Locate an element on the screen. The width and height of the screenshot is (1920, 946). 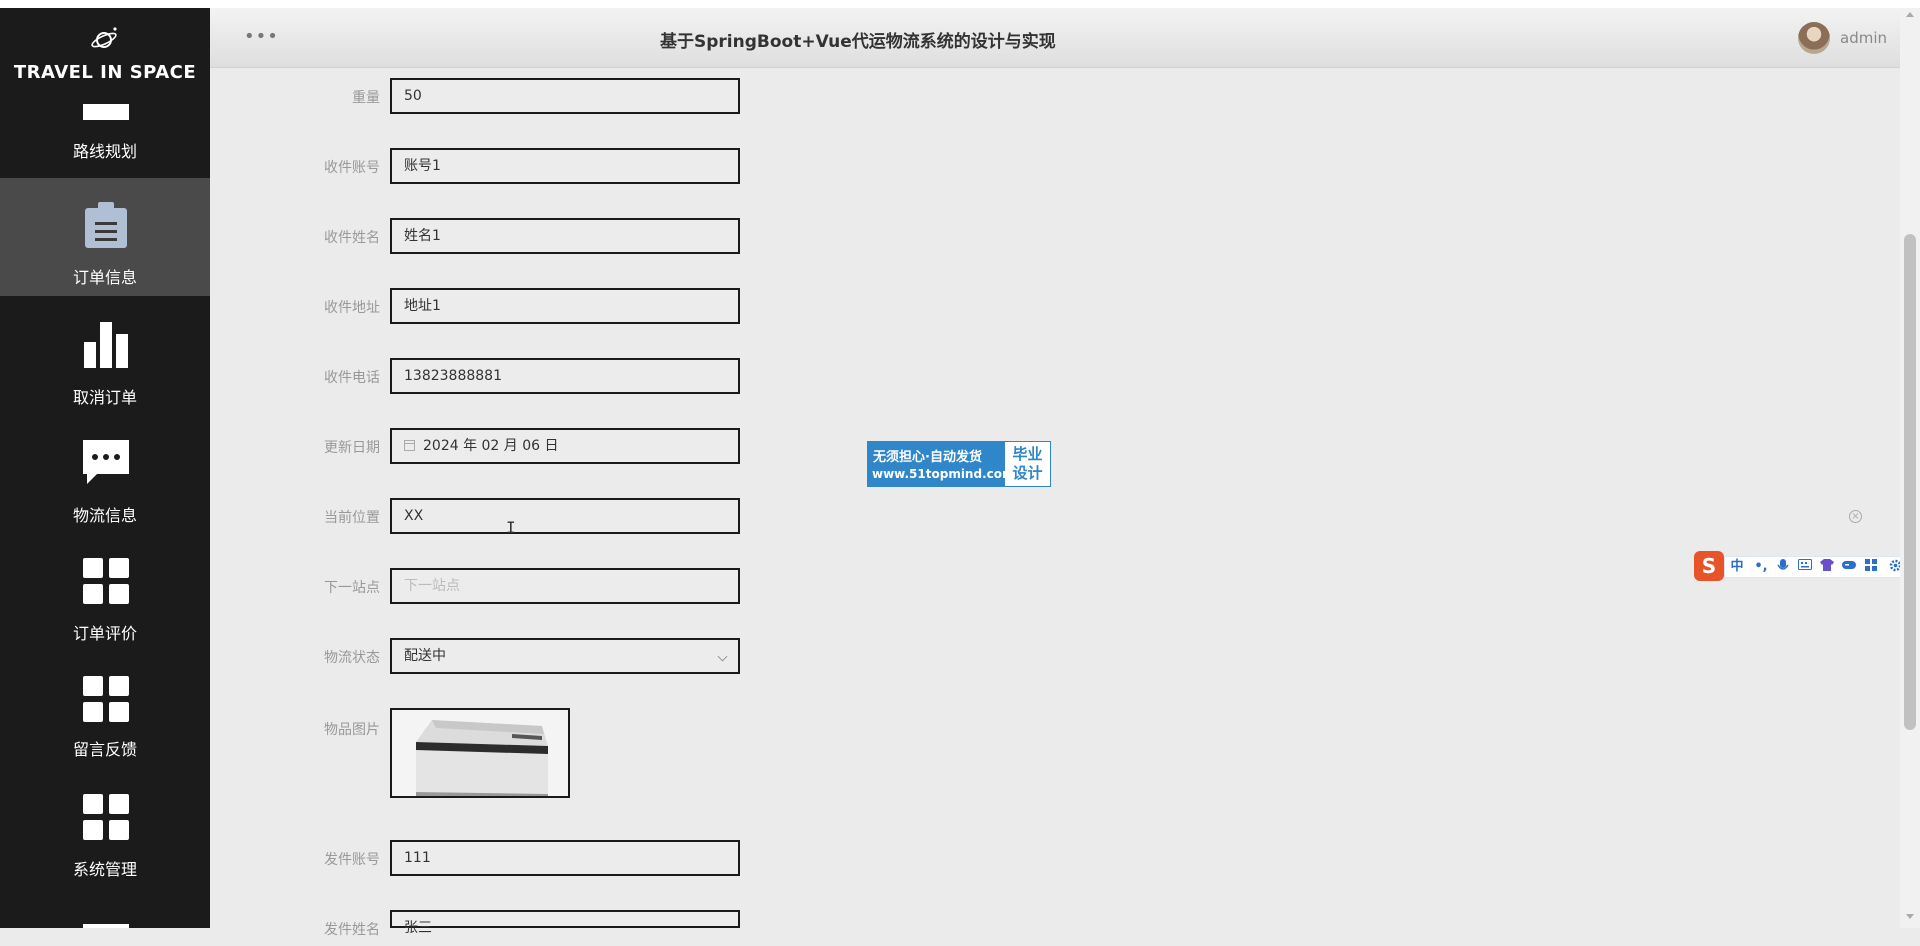
send-name-input: 张三 is located at coordinates (565, 923).